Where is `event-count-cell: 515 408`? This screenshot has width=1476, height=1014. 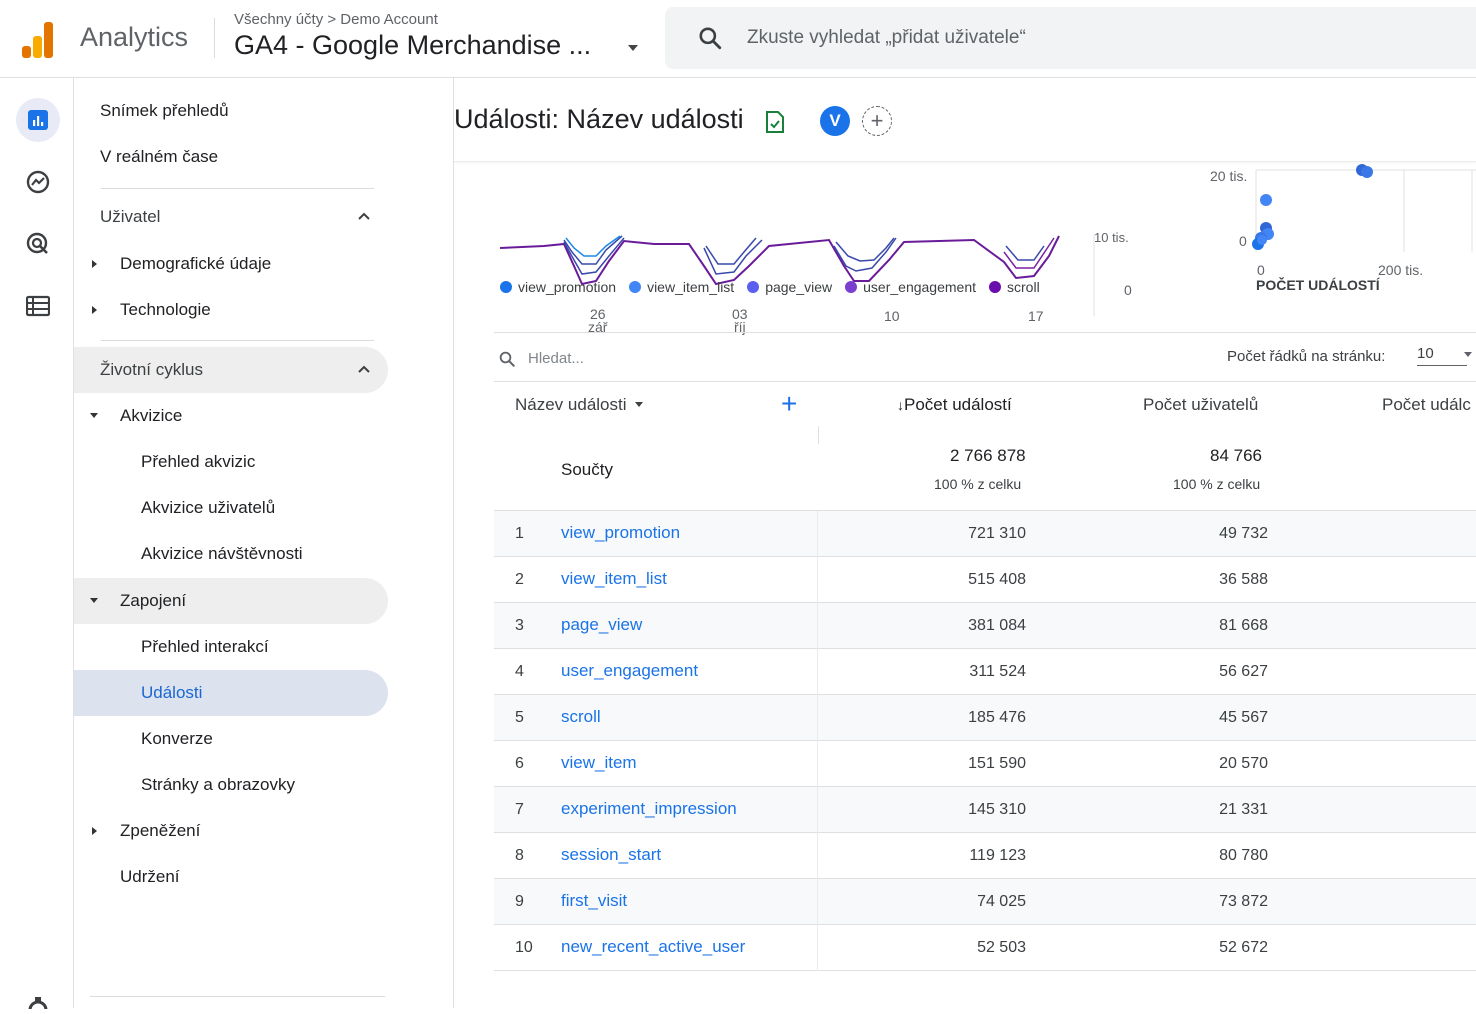 event-count-cell: 515 408 is located at coordinates (997, 579).